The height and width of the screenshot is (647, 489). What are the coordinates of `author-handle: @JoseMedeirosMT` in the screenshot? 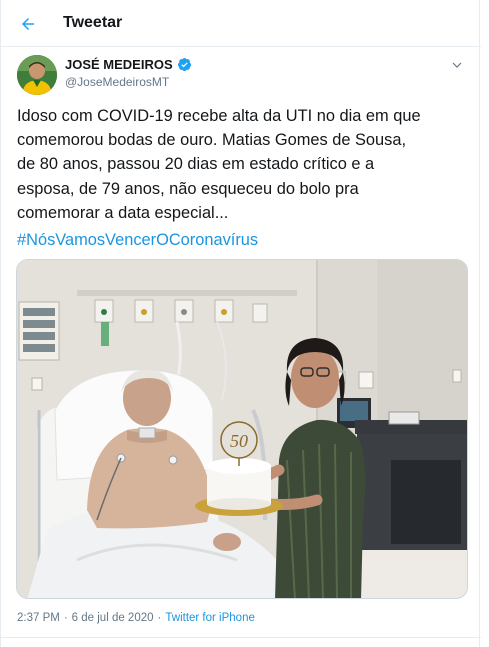 It's located at (117, 82).